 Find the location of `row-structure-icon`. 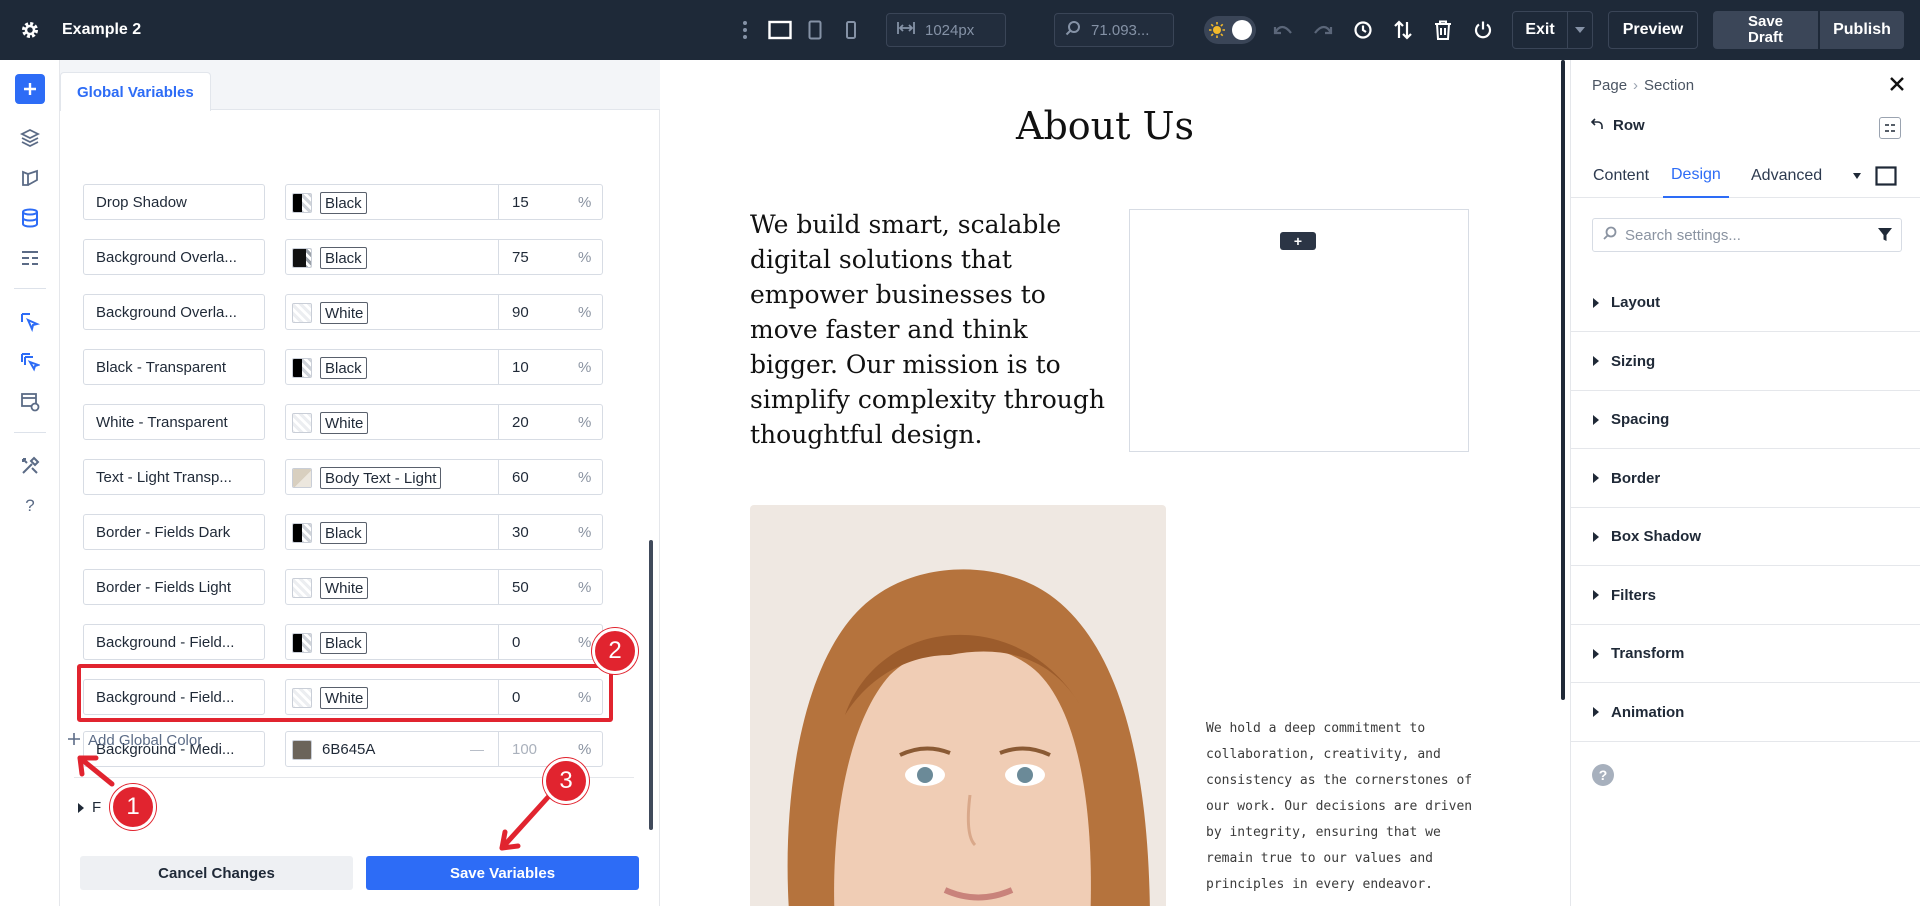

row-structure-icon is located at coordinates (1890, 128).